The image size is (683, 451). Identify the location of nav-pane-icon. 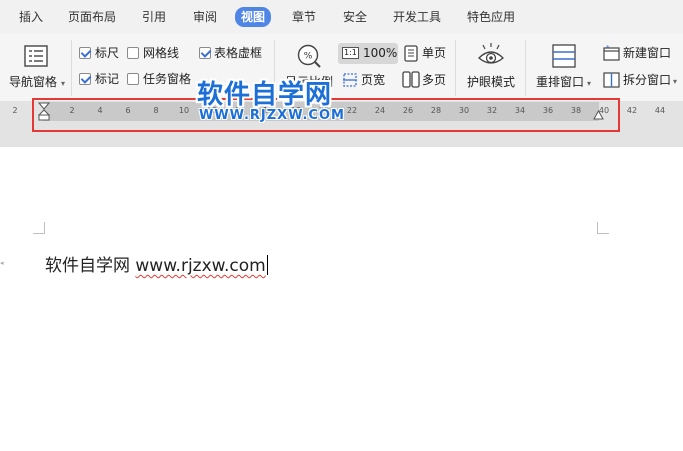
(36, 56).